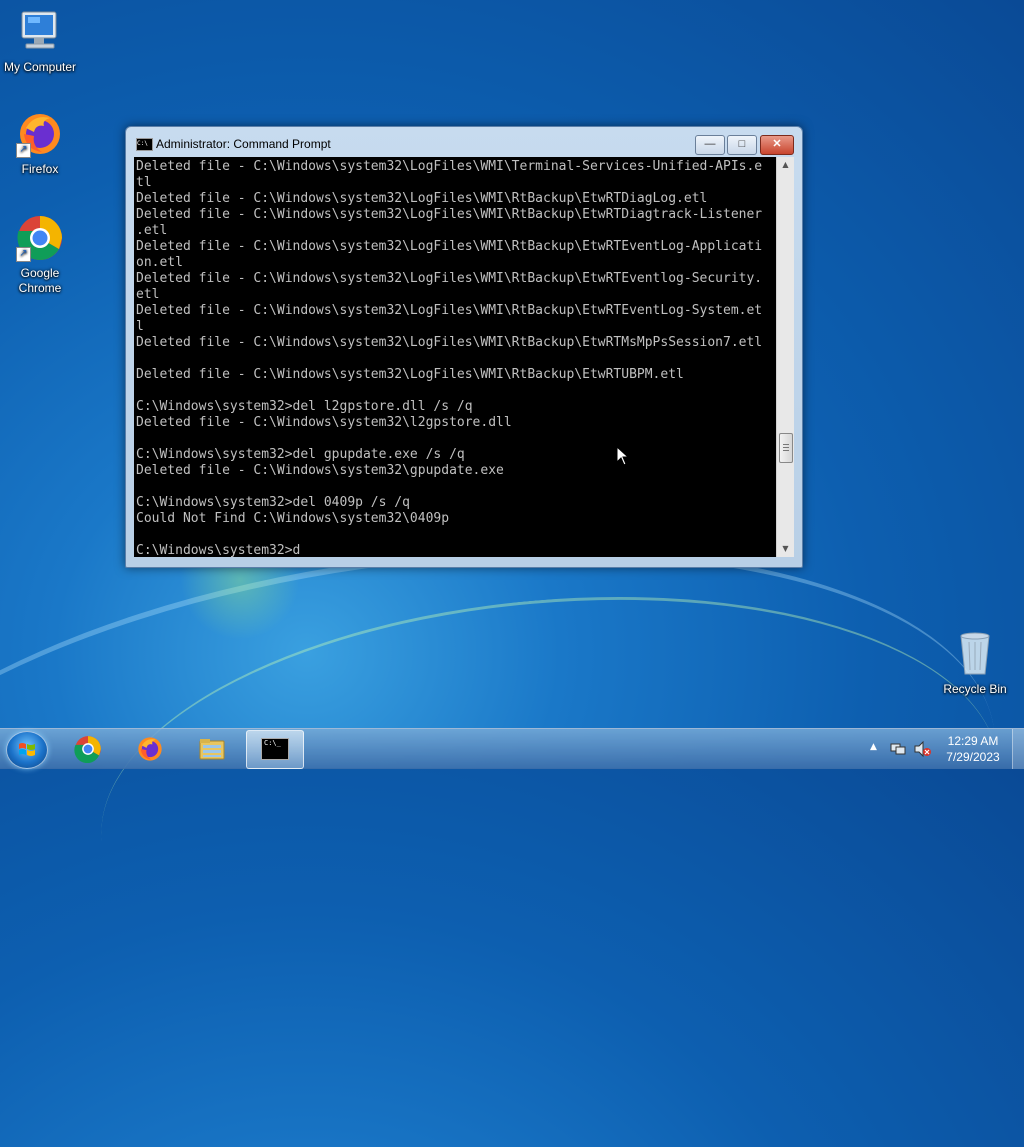  Describe the element at coordinates (973, 749) in the screenshot. I see `system-clock: 12:29 AM 7/29/2023` at that location.